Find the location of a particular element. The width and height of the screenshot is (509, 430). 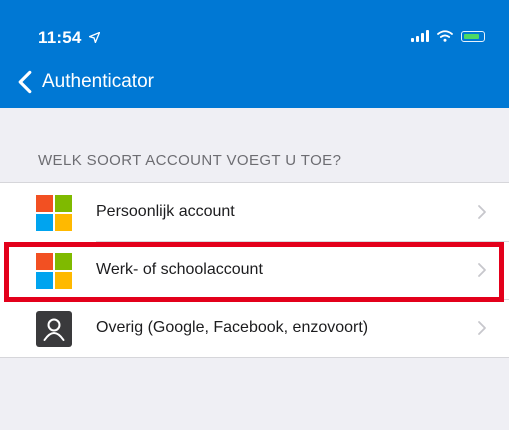

status-time: 11:54 is located at coordinates (69, 38).